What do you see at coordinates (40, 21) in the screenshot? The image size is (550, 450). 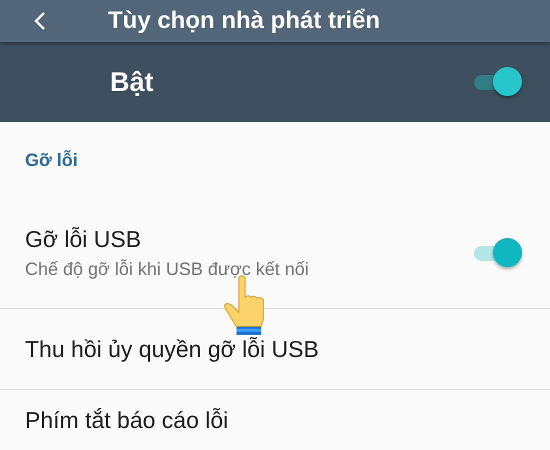 I see `back-icon` at bounding box center [40, 21].